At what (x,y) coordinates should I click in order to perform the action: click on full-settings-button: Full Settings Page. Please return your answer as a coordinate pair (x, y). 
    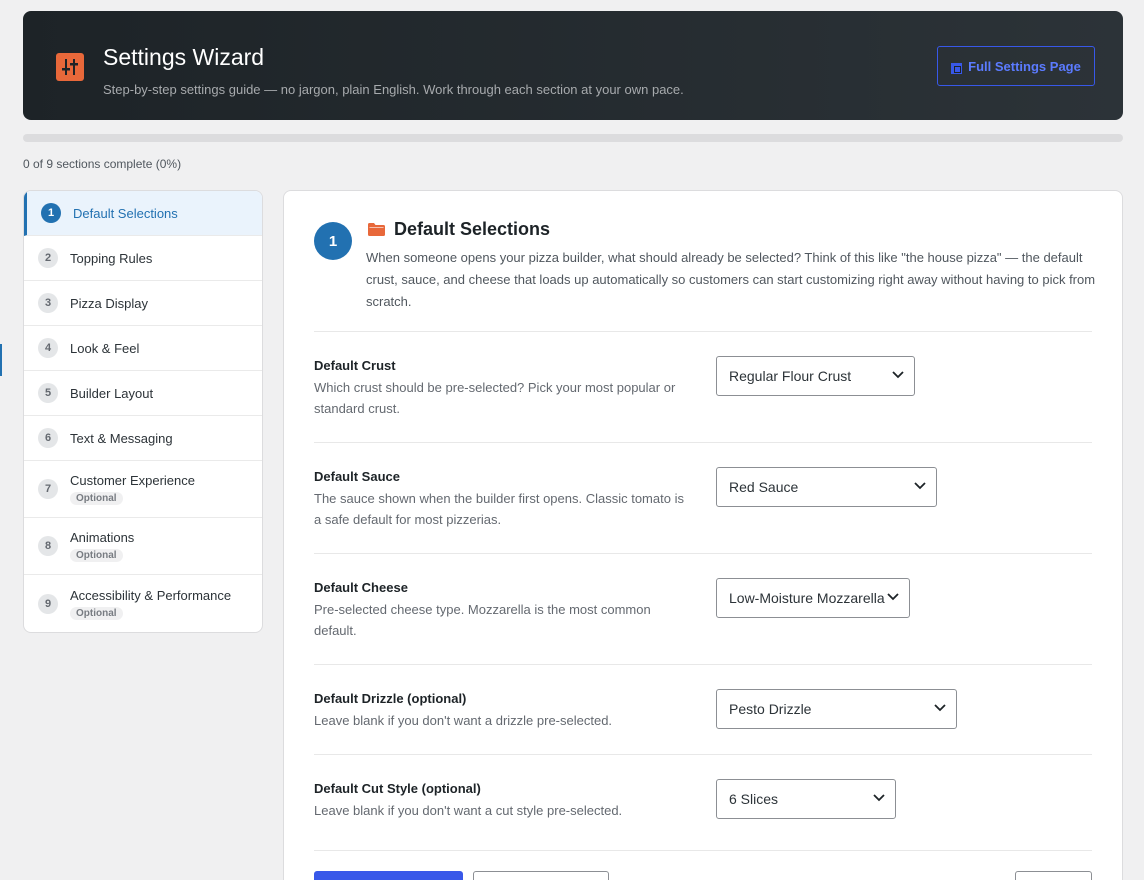
    Looking at the image, I should click on (1016, 66).